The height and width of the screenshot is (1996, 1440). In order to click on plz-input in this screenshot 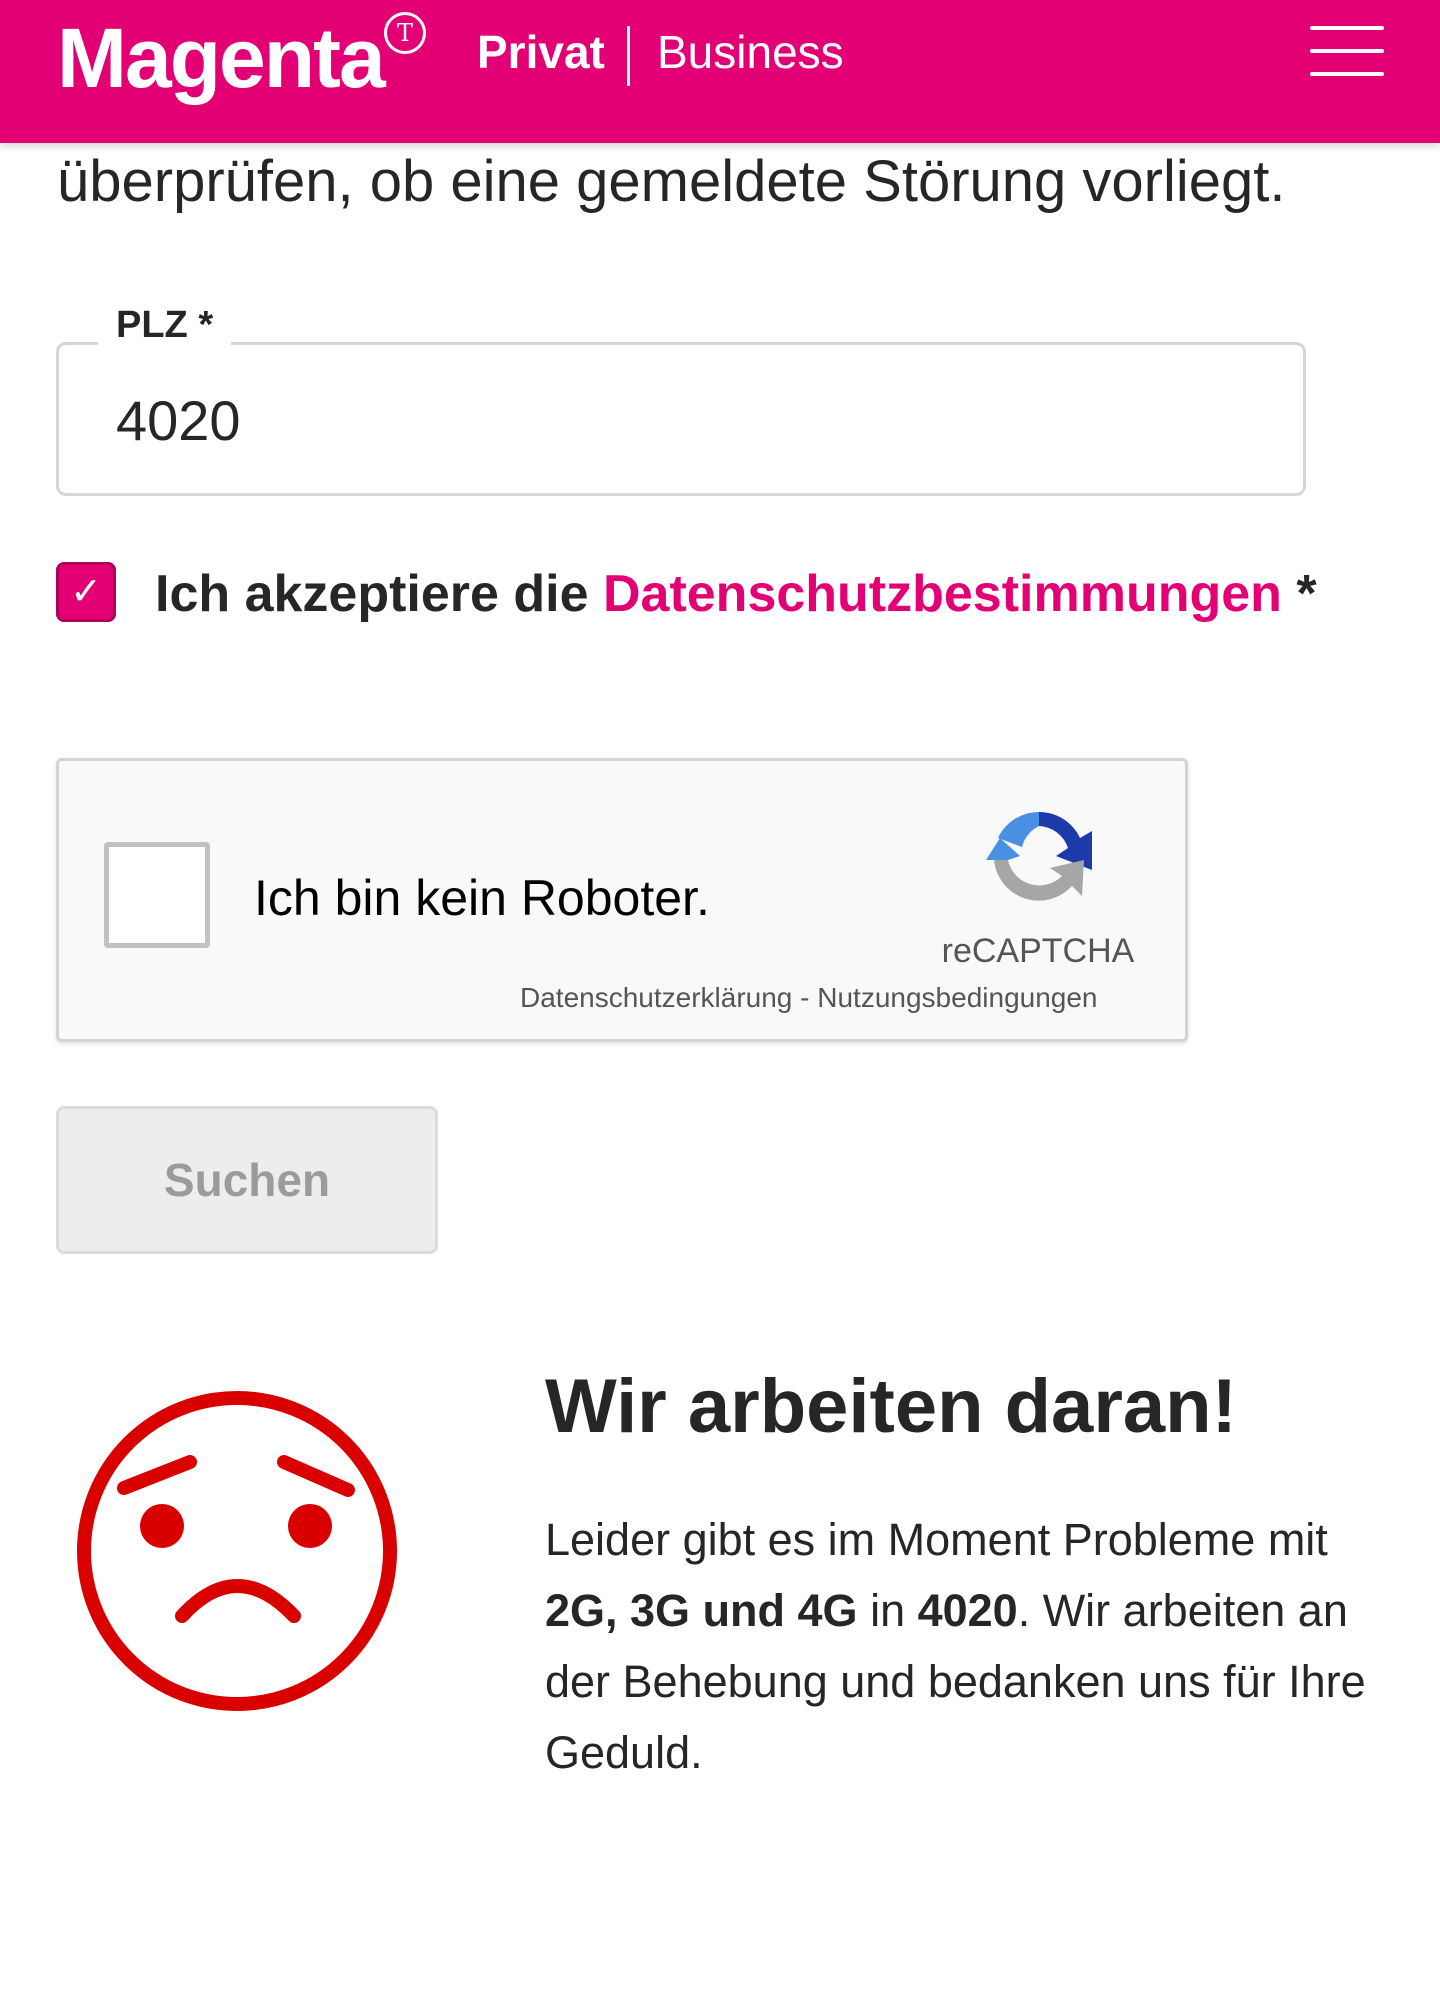, I will do `click(691, 420)`.